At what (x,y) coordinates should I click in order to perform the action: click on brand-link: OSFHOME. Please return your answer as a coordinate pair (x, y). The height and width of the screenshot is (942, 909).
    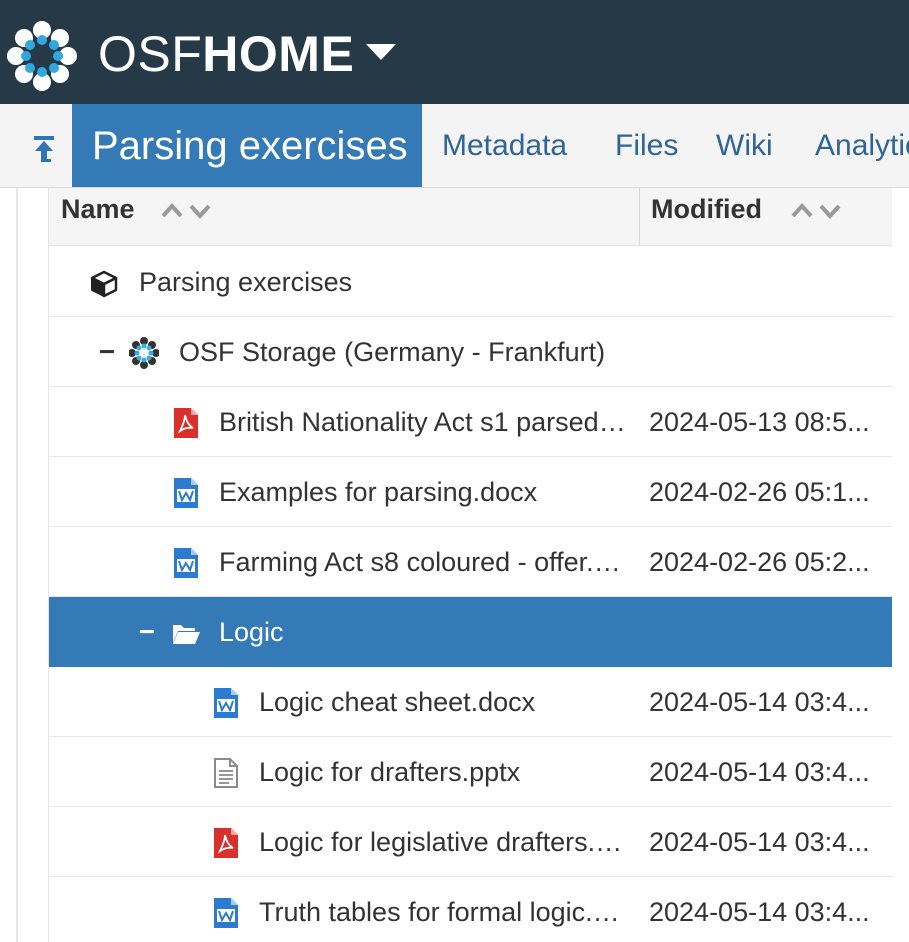
    Looking at the image, I should click on (226, 54).